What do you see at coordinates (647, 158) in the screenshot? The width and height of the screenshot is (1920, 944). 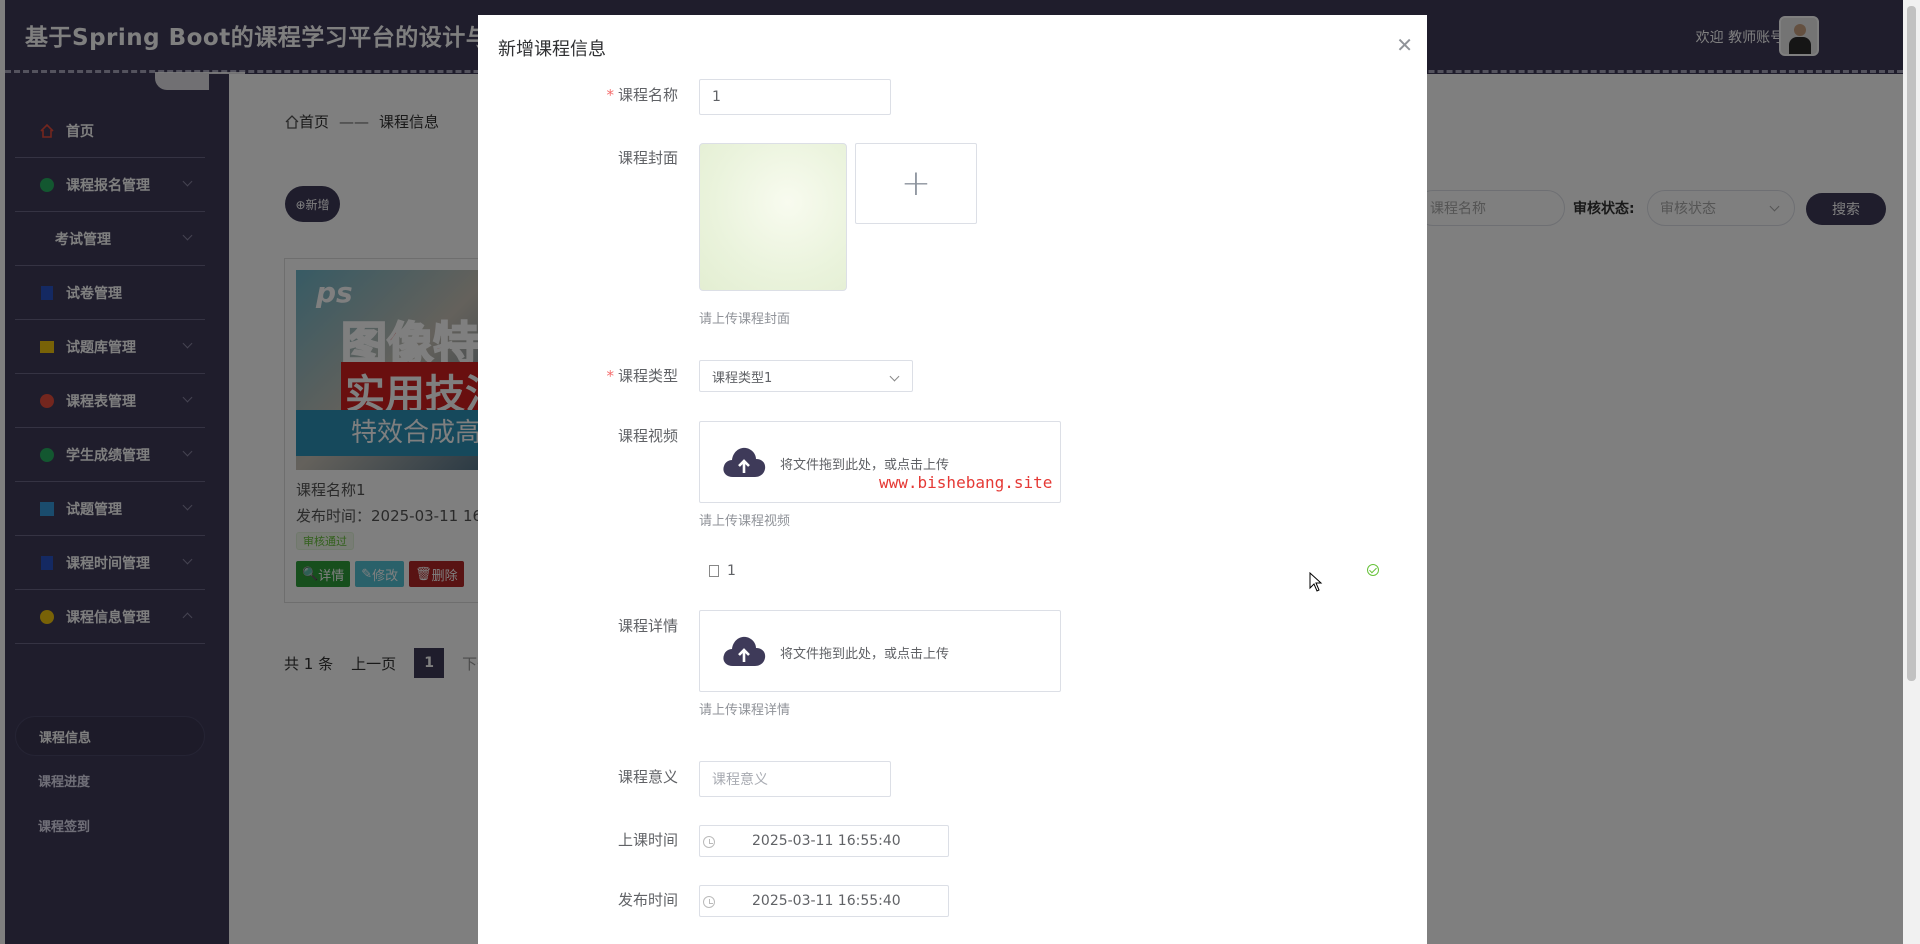 I see `course-cover-label: 课程封面` at bounding box center [647, 158].